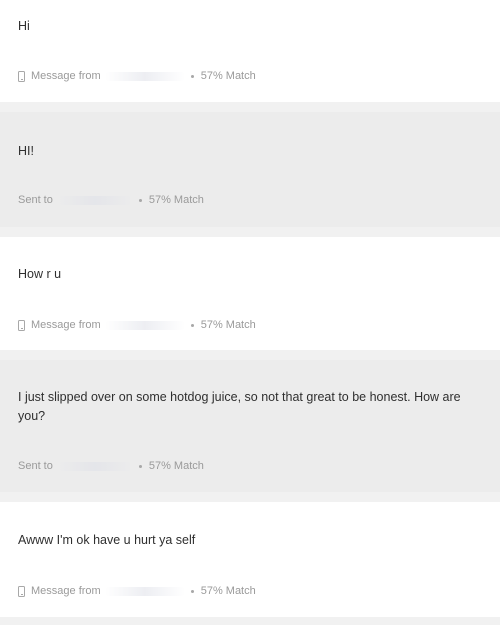  I want to click on message-text: Hi, so click(24, 26).